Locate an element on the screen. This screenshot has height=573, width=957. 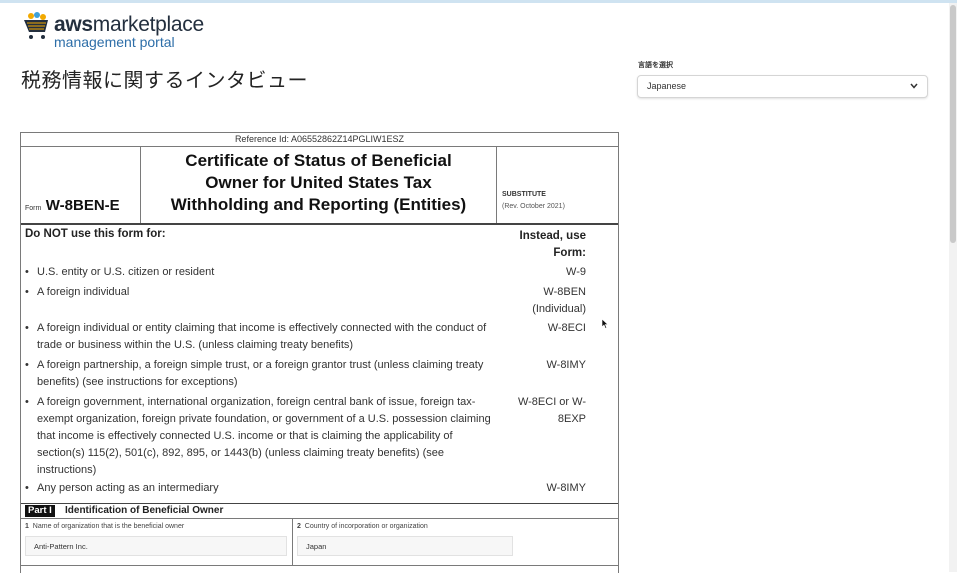
reference-id: Reference Id: A06552862Z14PGLIW1ESZ is located at coordinates (319, 140).